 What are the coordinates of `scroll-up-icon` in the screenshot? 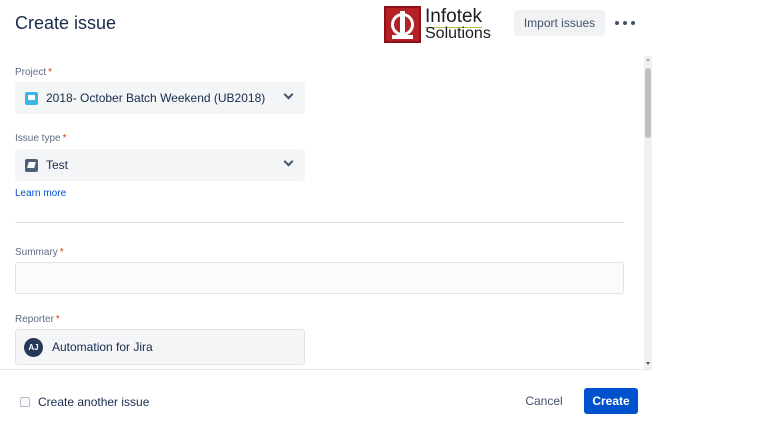 It's located at (648, 59).